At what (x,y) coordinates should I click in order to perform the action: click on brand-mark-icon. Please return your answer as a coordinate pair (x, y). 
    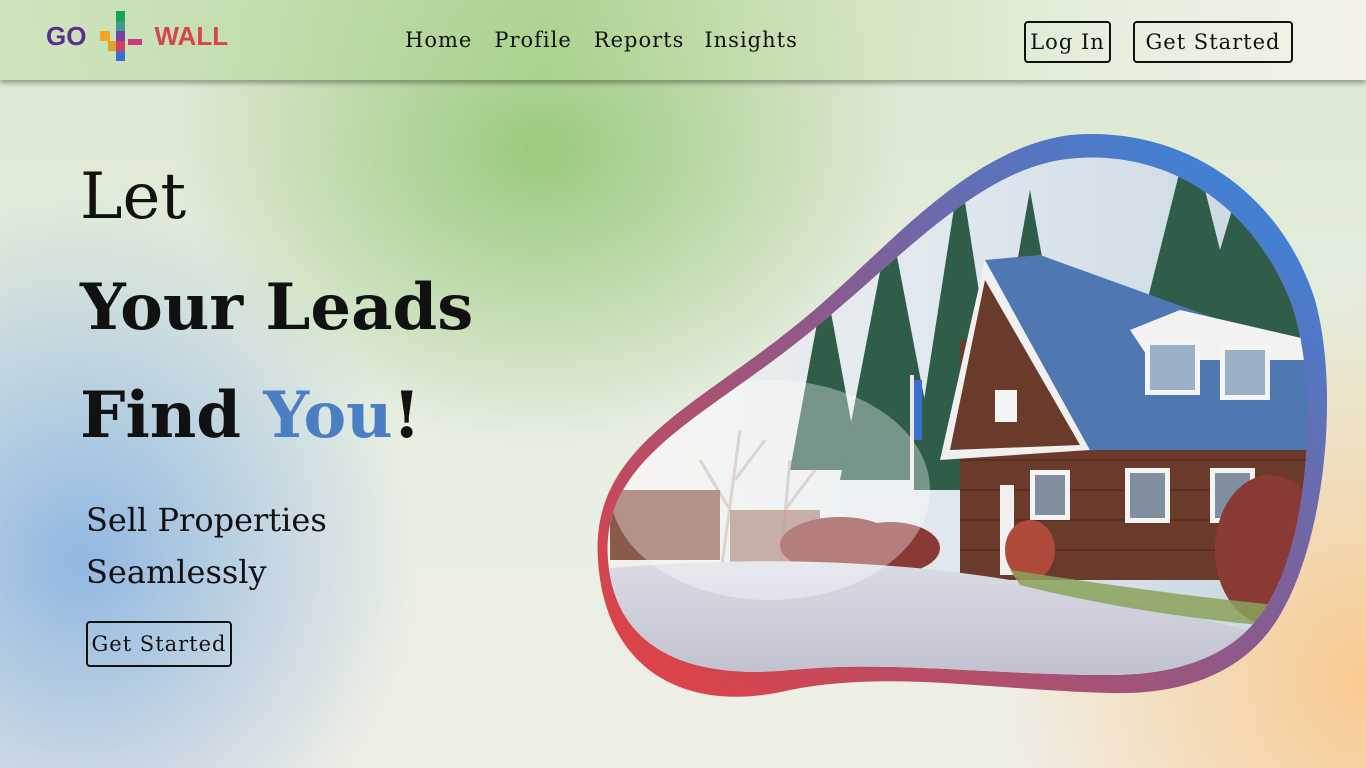
    Looking at the image, I should click on (121, 36).